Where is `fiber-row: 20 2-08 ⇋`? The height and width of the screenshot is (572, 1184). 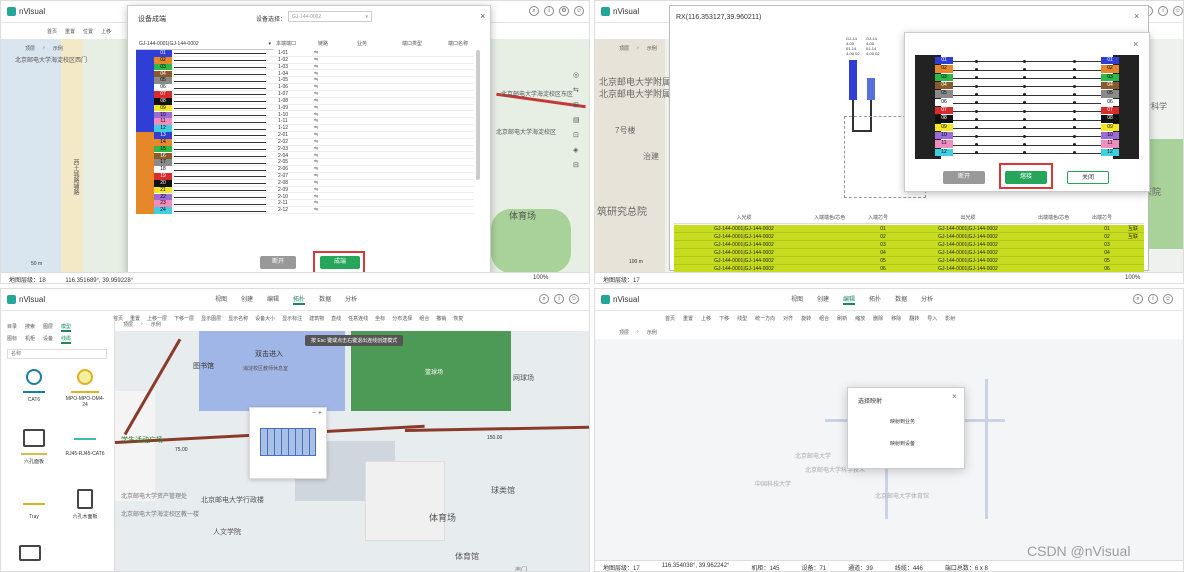
fiber-row: 20 2-08 ⇋ is located at coordinates (314, 183).